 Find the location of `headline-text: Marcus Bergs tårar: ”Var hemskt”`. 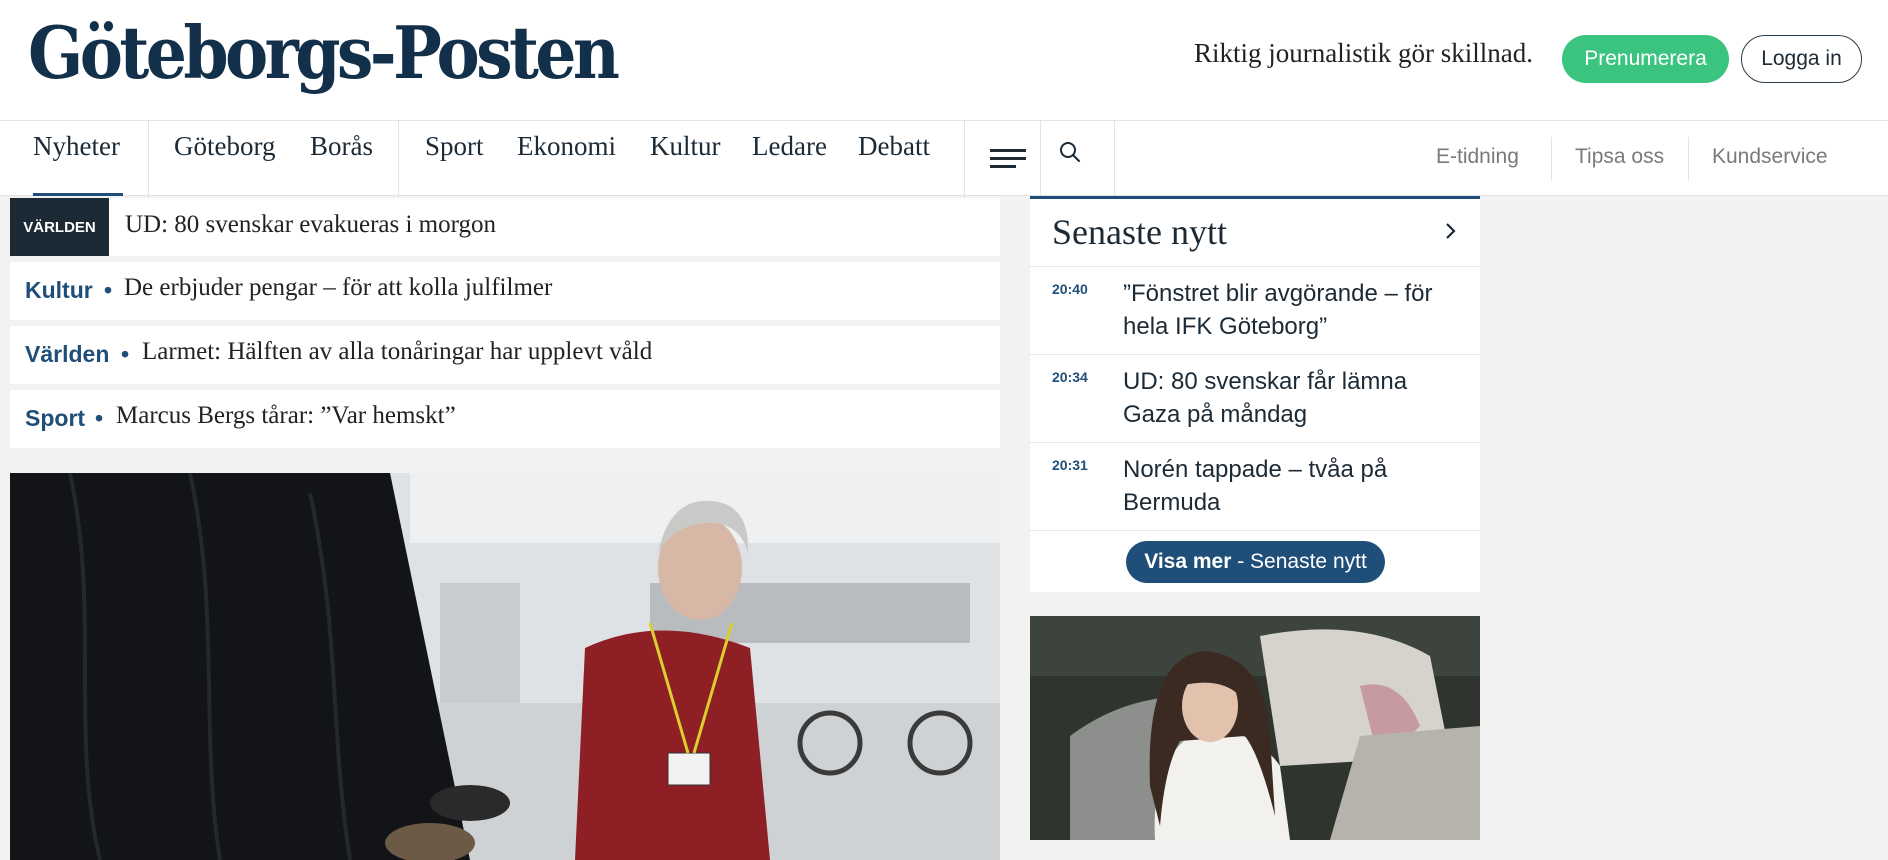

headline-text: Marcus Bergs tårar: ”Var hemskt” is located at coordinates (286, 416).